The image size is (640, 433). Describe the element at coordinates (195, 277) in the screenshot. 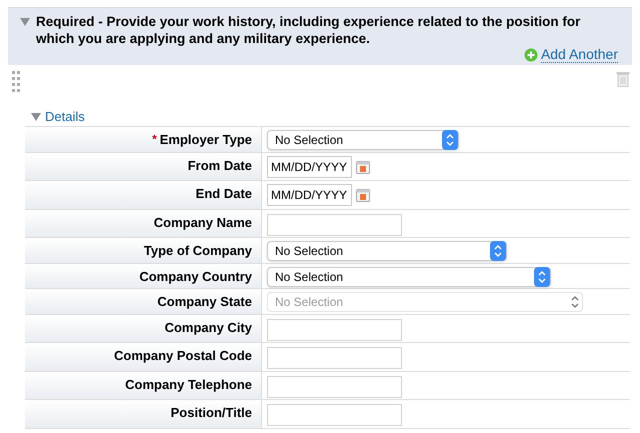

I see `field-label: Company Country` at that location.